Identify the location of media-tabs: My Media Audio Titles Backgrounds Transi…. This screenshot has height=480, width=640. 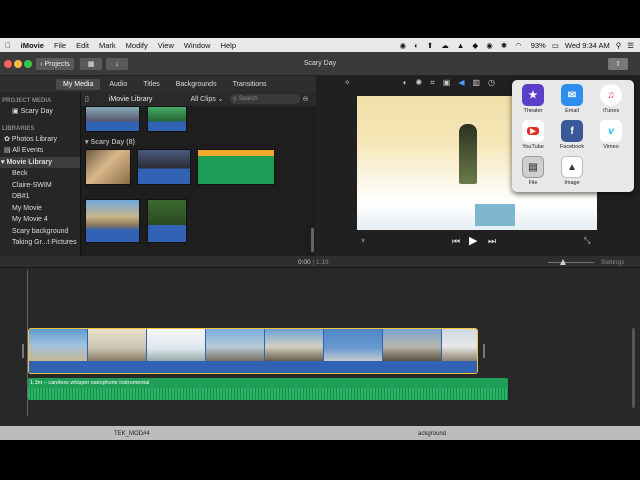
(158, 84).